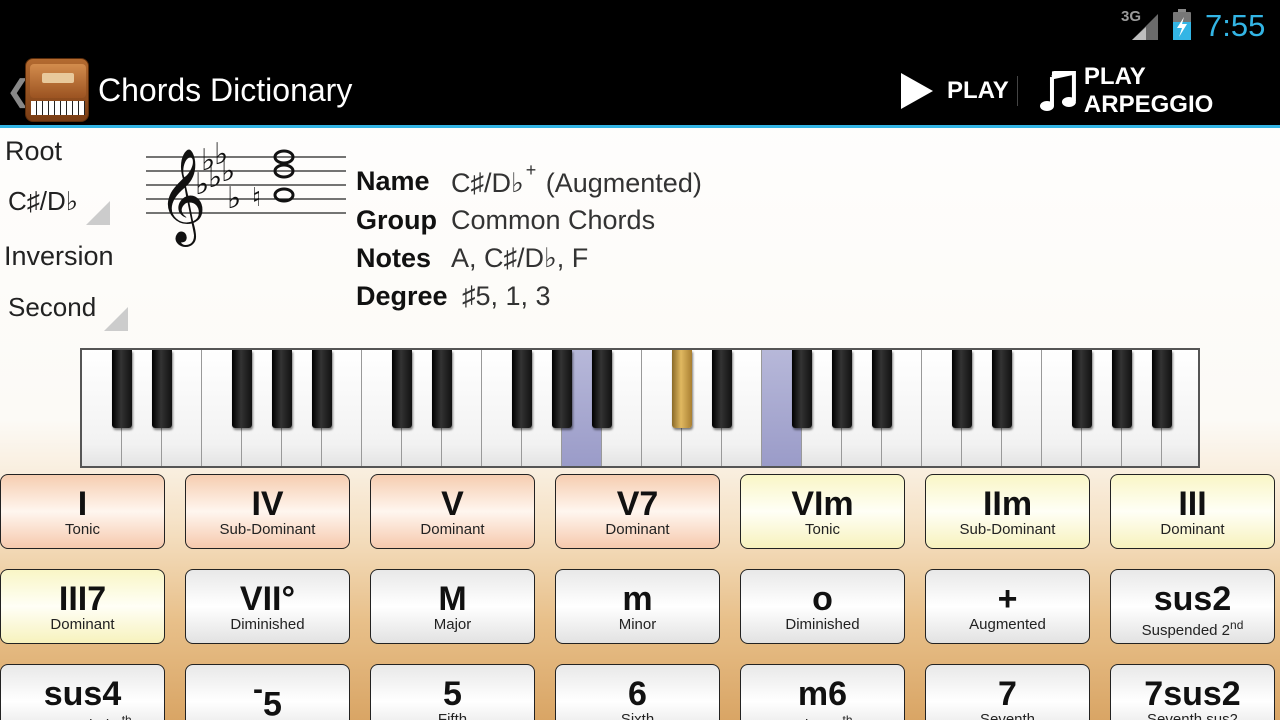 Image resolution: width=1280 pixels, height=720 pixels. What do you see at coordinates (1058, 91) in the screenshot?
I see `music-note-icon` at bounding box center [1058, 91].